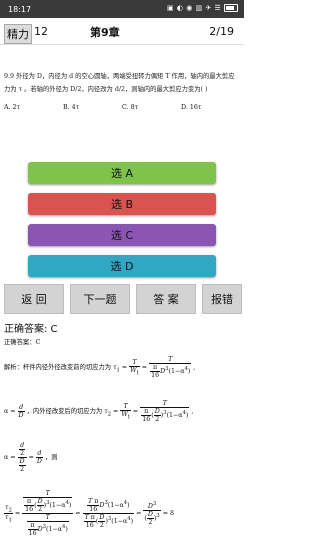 This screenshot has height=537, width=320. What do you see at coordinates (41, 31) in the screenshot?
I see `chapter-number: 12` at bounding box center [41, 31].